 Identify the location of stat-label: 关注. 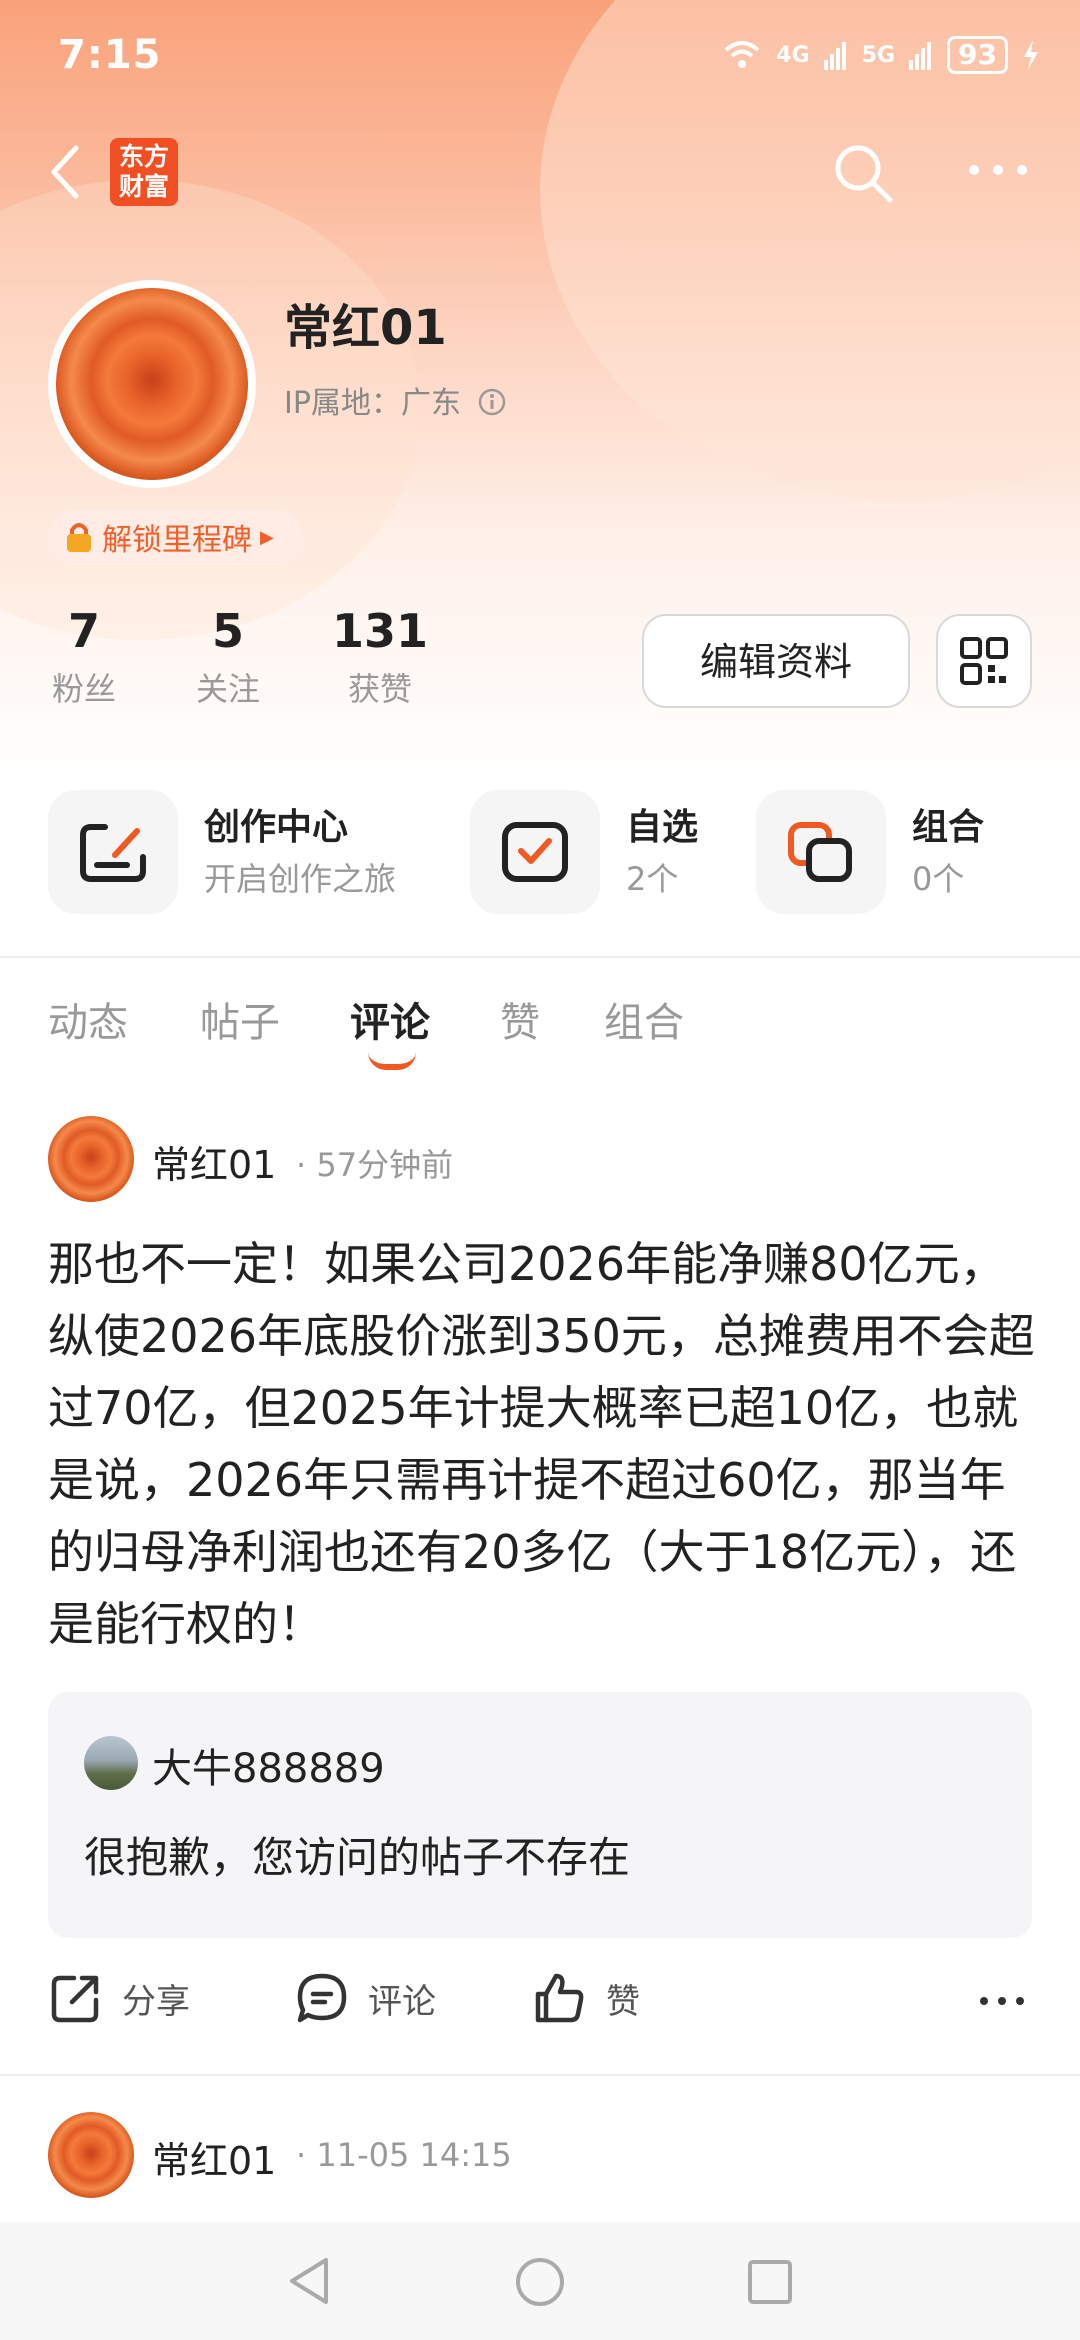
(227, 689).